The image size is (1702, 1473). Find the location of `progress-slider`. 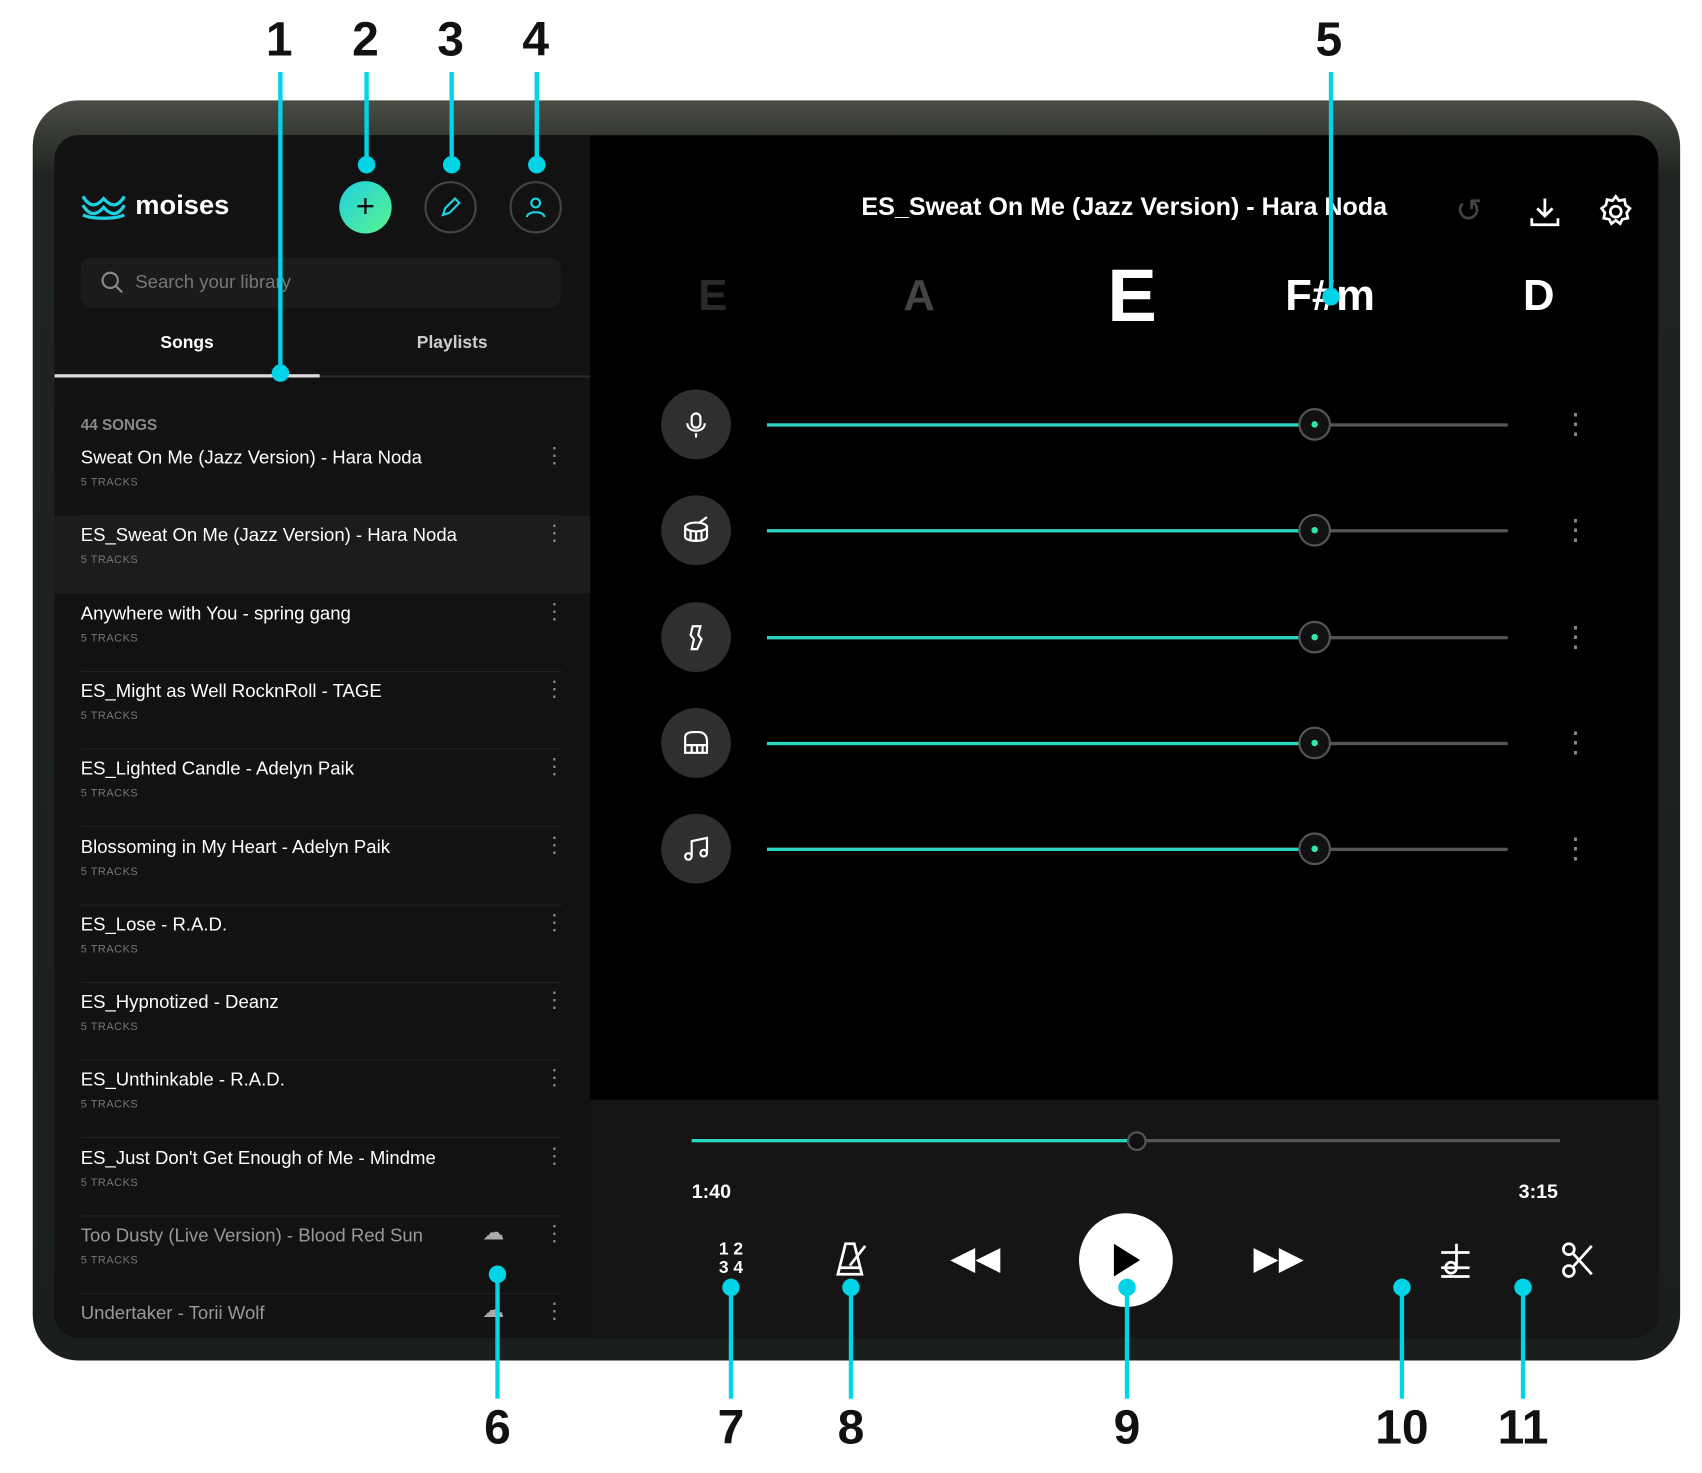

progress-slider is located at coordinates (1126, 1141).